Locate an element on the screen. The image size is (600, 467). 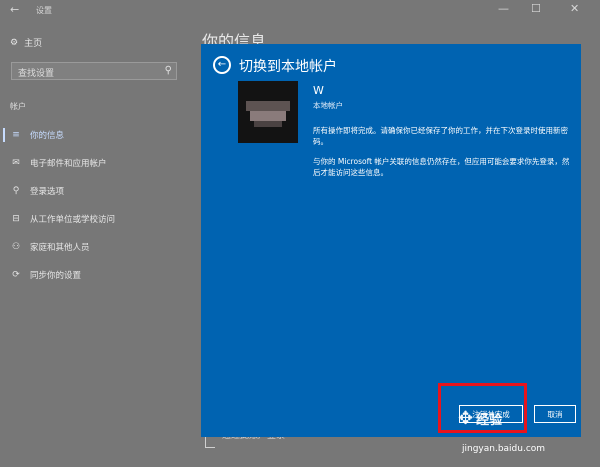
sidebar-item-email-accounts: ✉ 电子邮件和应用帐户 is located at coordinates (95, 163).